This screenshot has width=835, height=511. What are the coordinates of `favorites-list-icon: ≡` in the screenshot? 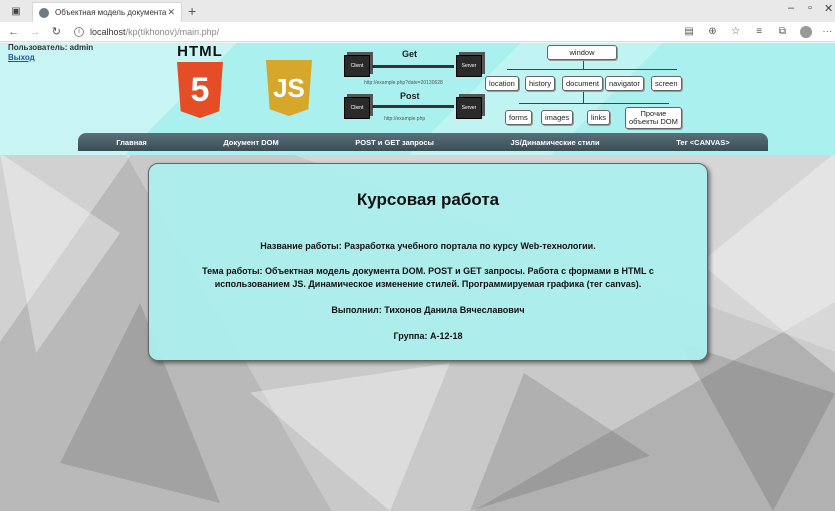 It's located at (758, 31).